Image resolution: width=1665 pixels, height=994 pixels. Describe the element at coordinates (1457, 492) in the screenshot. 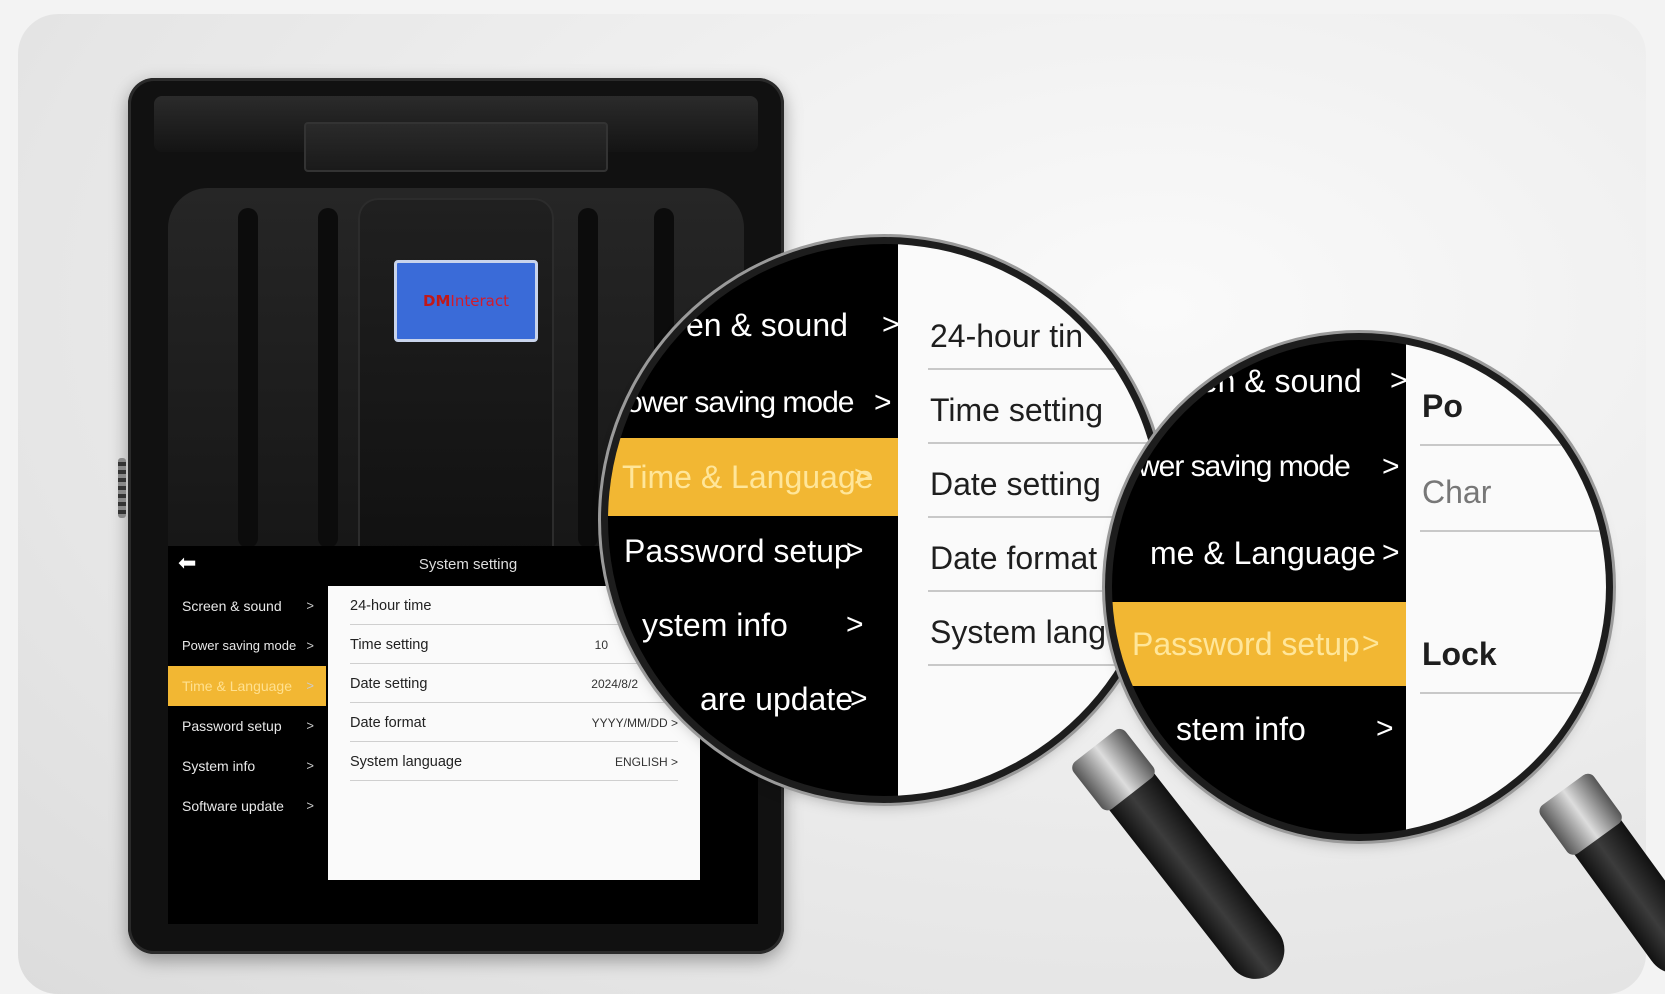

I see `lens2-setting: Char` at that location.